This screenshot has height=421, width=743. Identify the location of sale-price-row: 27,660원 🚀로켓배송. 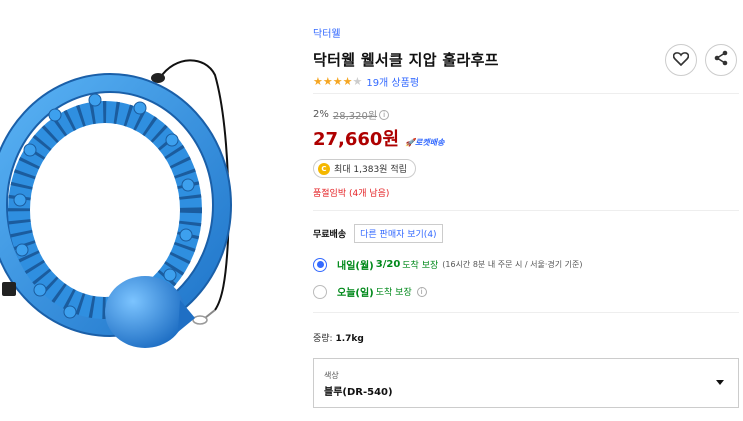
(378, 138).